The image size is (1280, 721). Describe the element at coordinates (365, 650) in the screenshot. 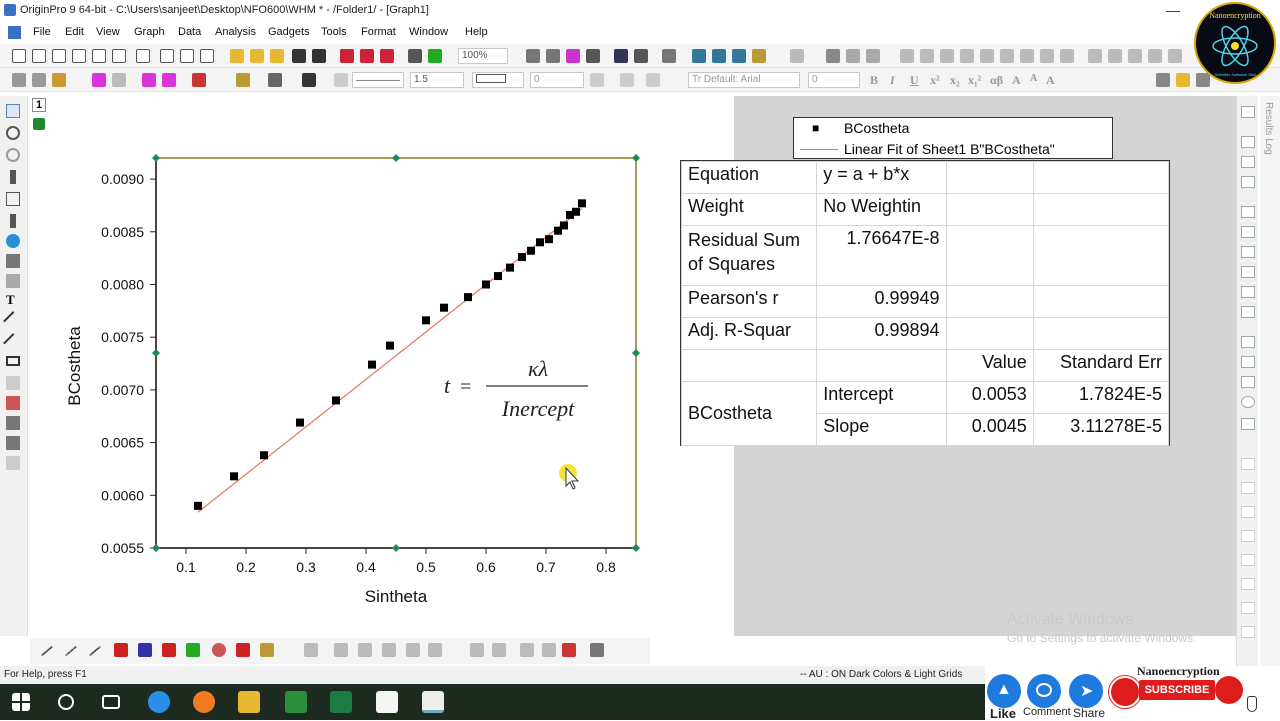

I see `3d-bar-icon` at that location.